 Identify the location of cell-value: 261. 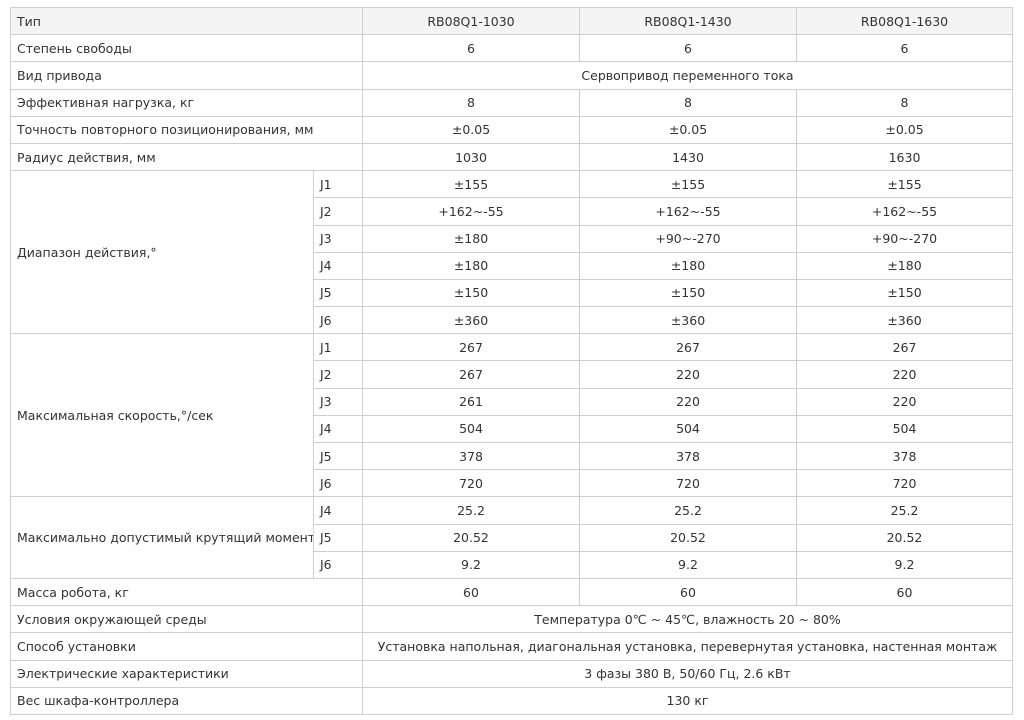
(471, 401).